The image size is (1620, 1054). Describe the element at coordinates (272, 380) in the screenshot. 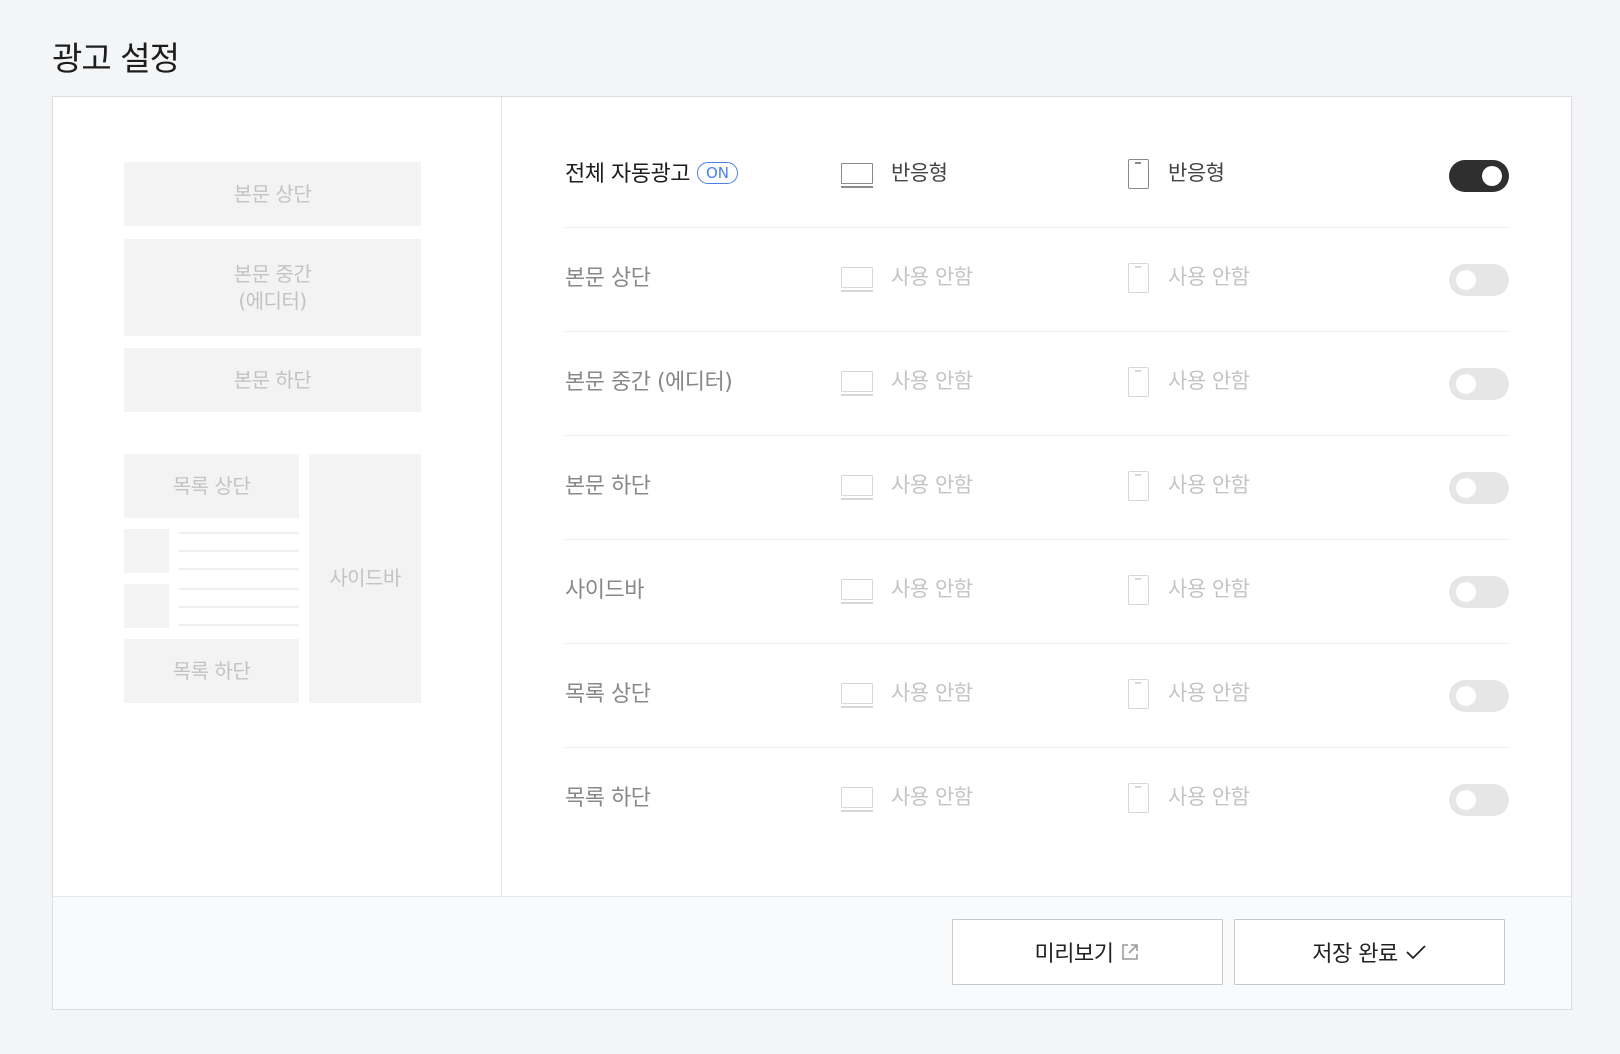

I see `placement-body-bottom: 본문 하단` at that location.